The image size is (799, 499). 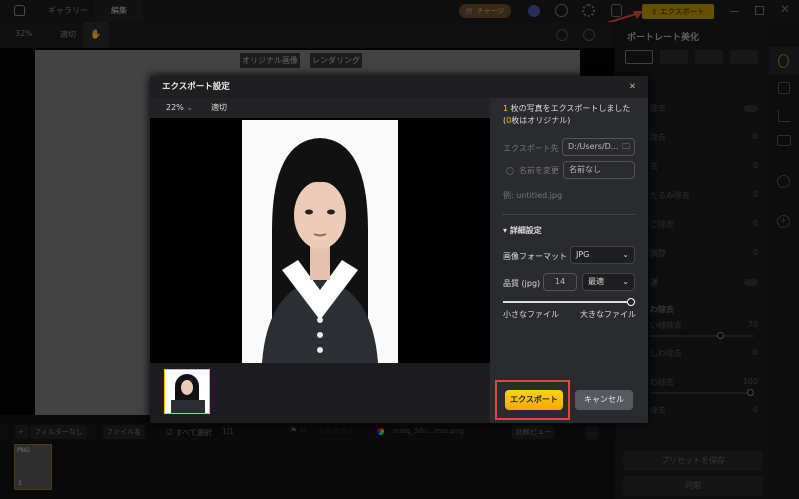 What do you see at coordinates (535, 256) in the screenshot?
I see `format-label: 画像フォーマット` at bounding box center [535, 256].